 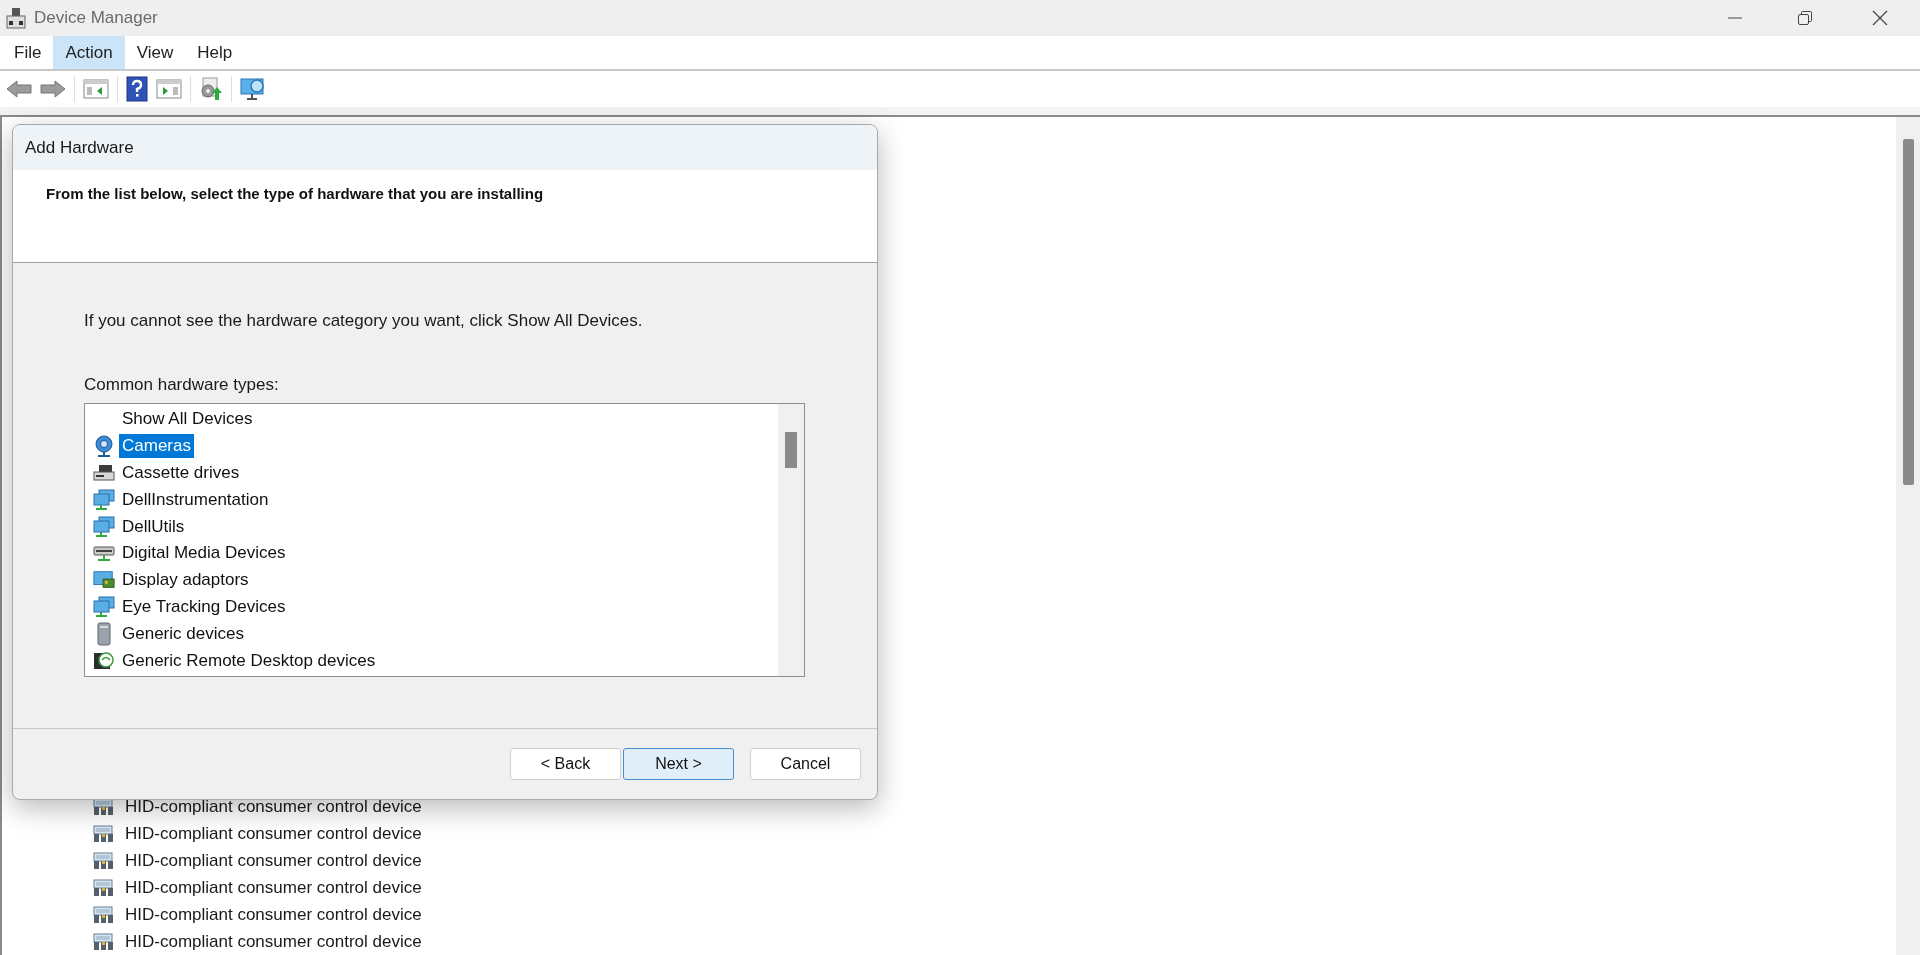 What do you see at coordinates (1880, 18) in the screenshot?
I see `close-icon` at bounding box center [1880, 18].